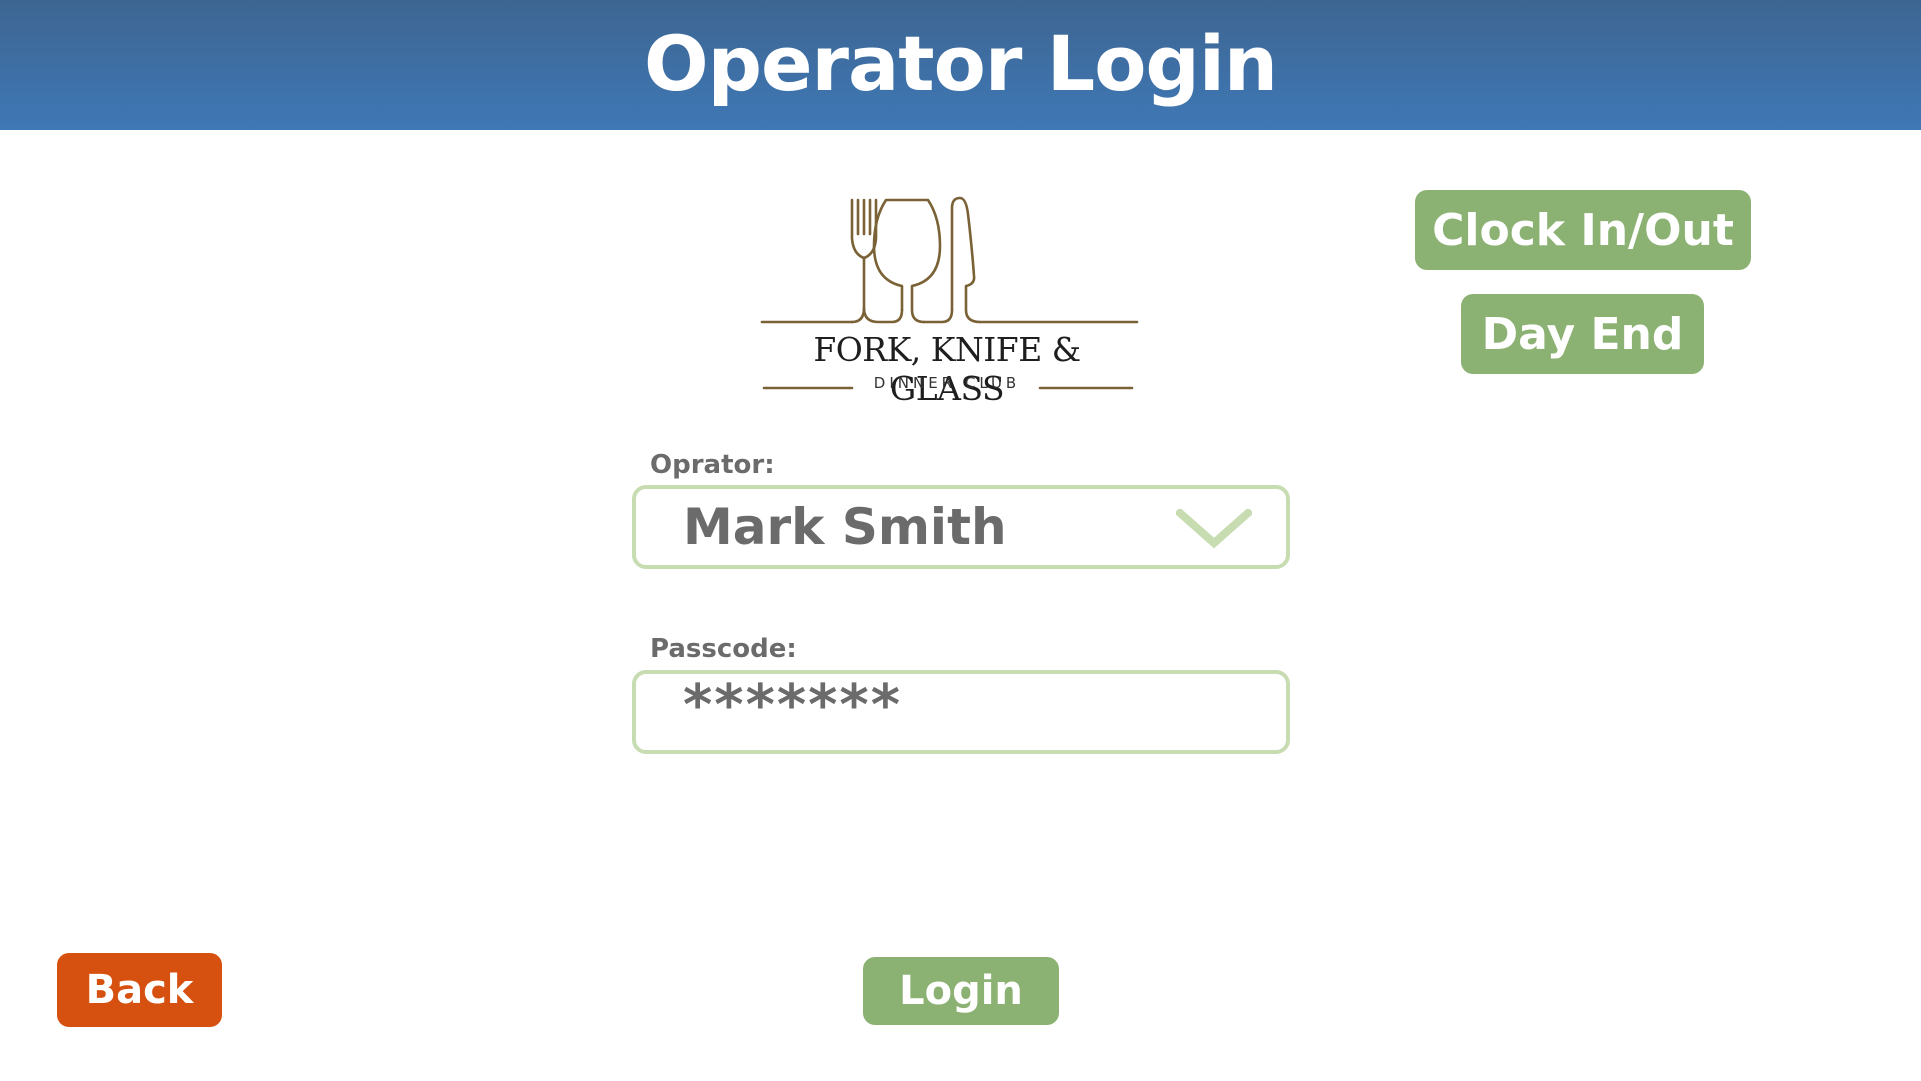  Describe the element at coordinates (947, 383) in the screenshot. I see `logo-tagline: DINNER CLUB` at that location.